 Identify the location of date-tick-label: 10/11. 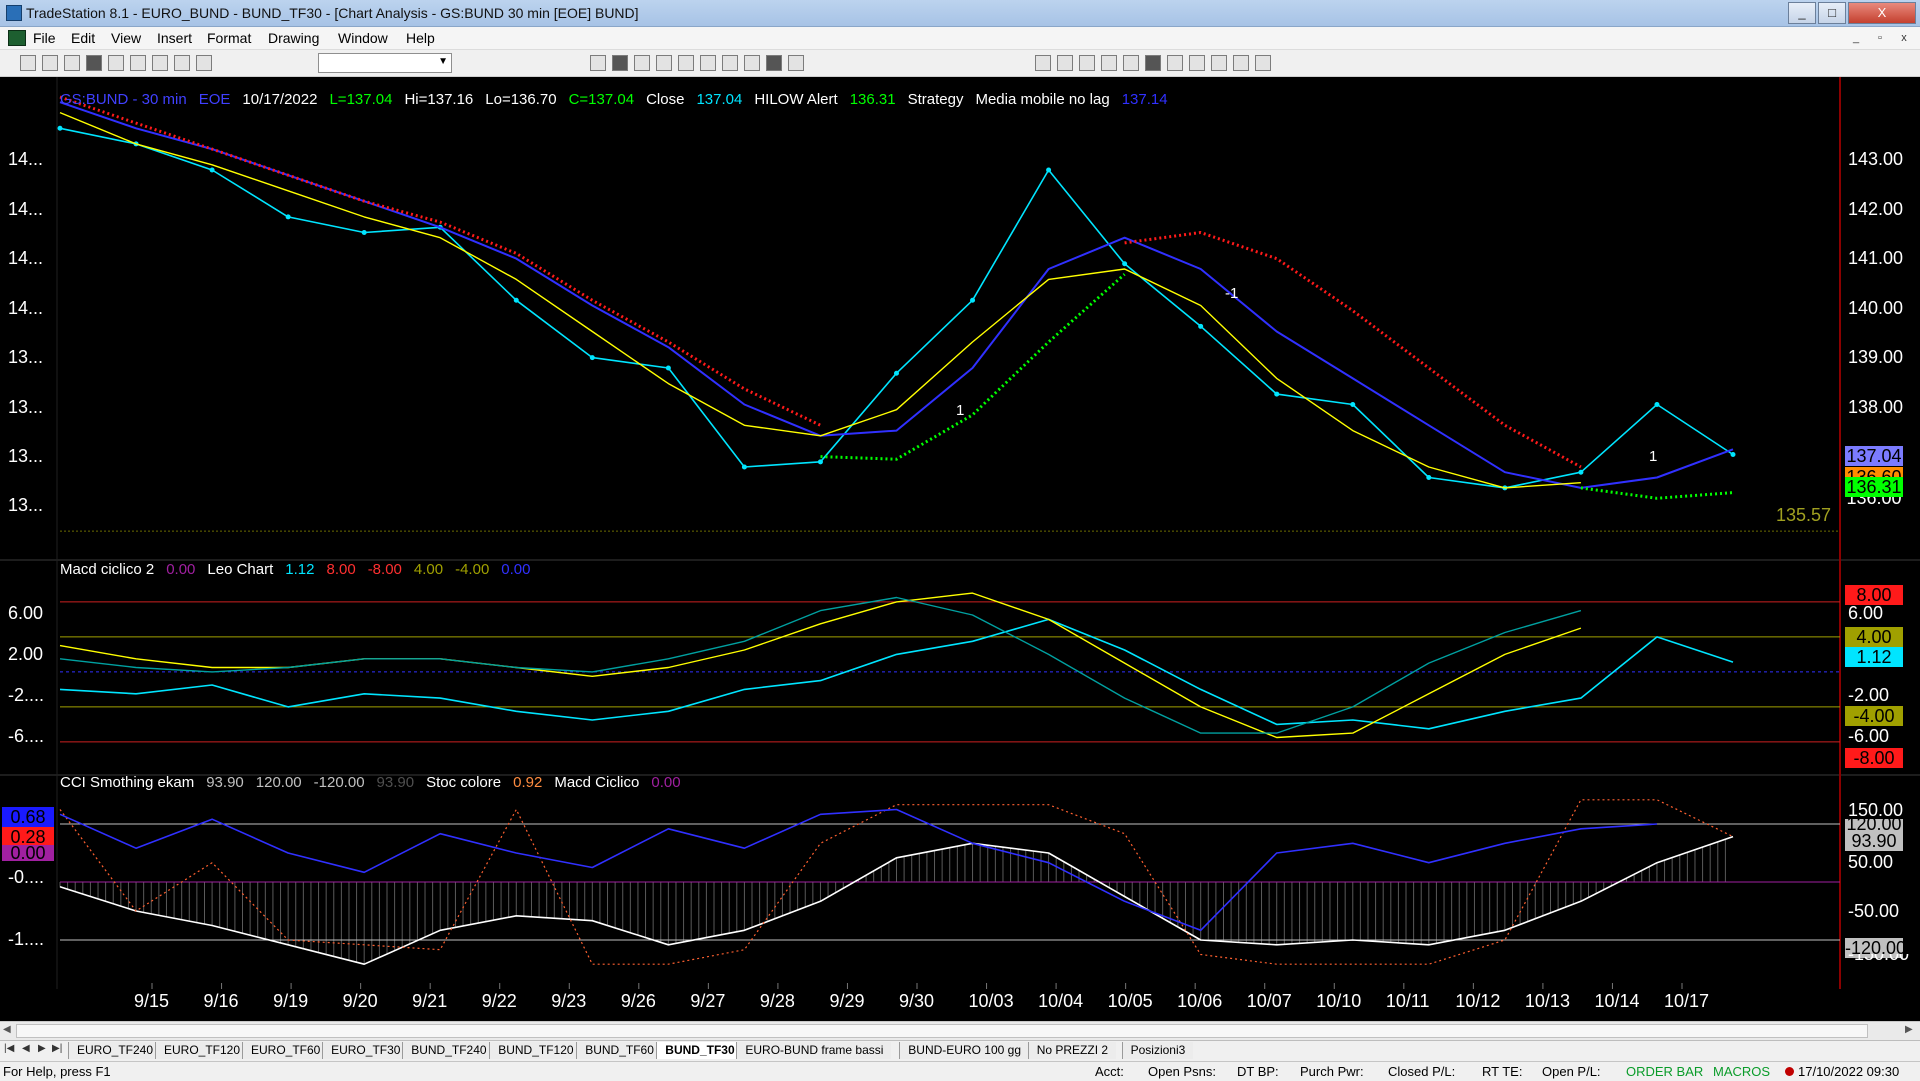
(1407, 1001).